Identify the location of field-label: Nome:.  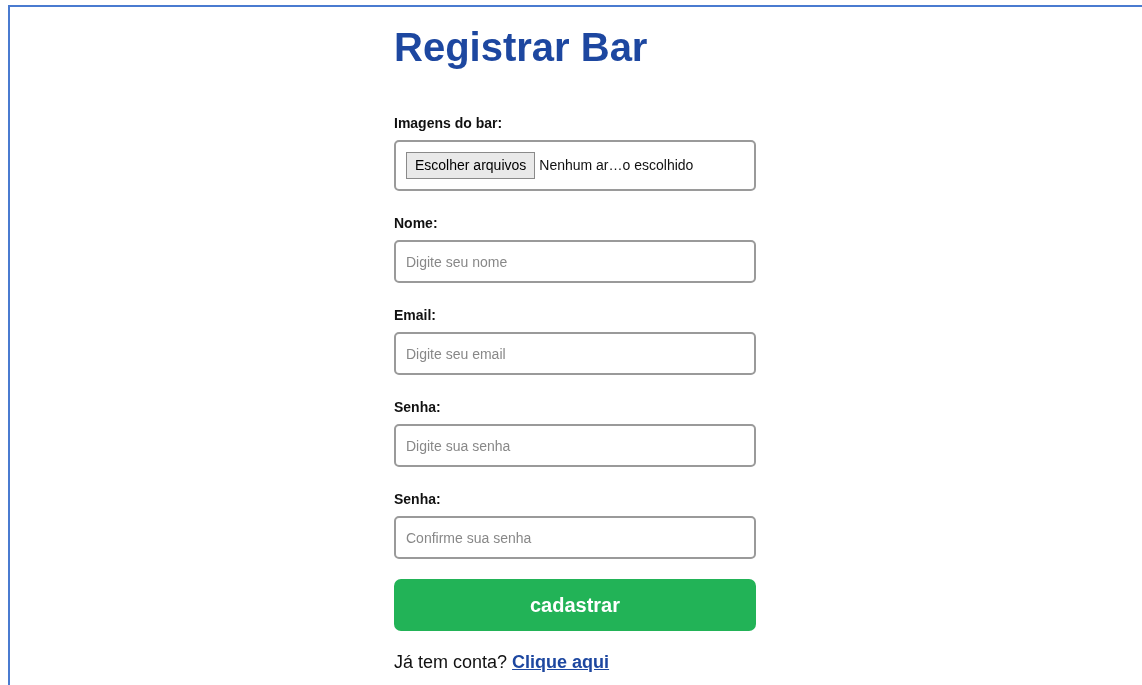
(416, 223).